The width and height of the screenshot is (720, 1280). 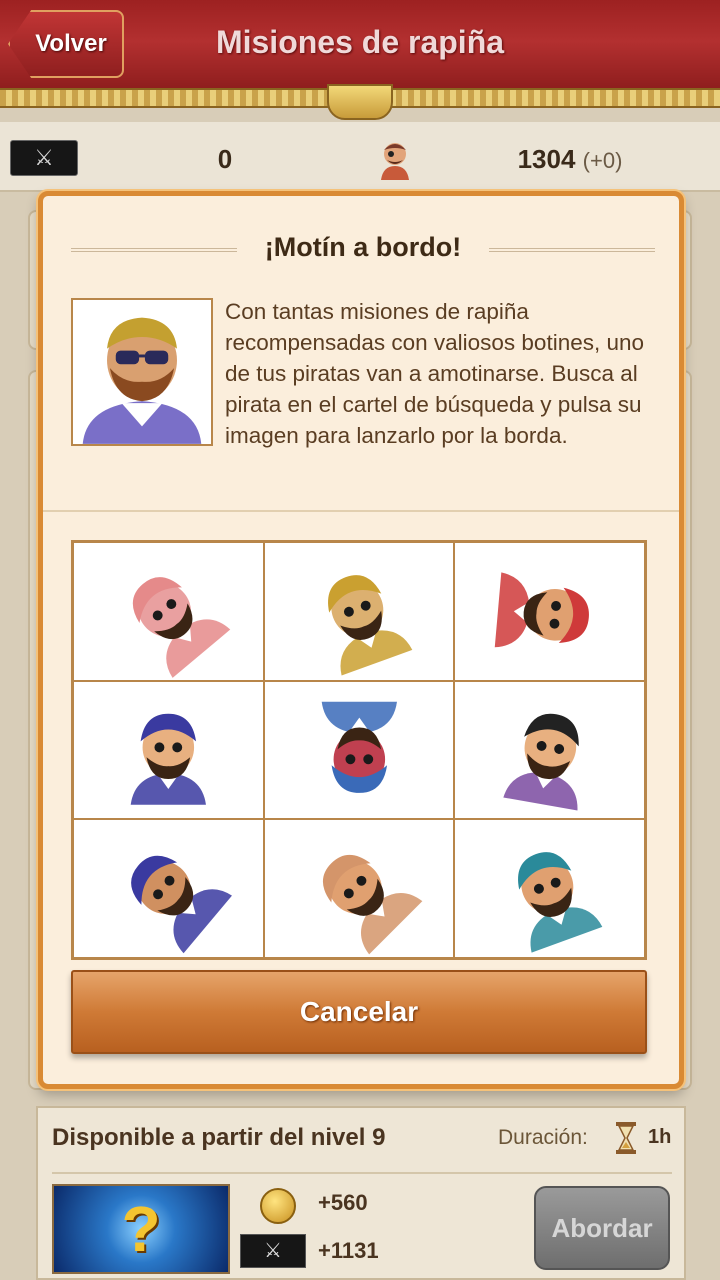 What do you see at coordinates (546, 159) in the screenshot?
I see `score-value: 1304` at bounding box center [546, 159].